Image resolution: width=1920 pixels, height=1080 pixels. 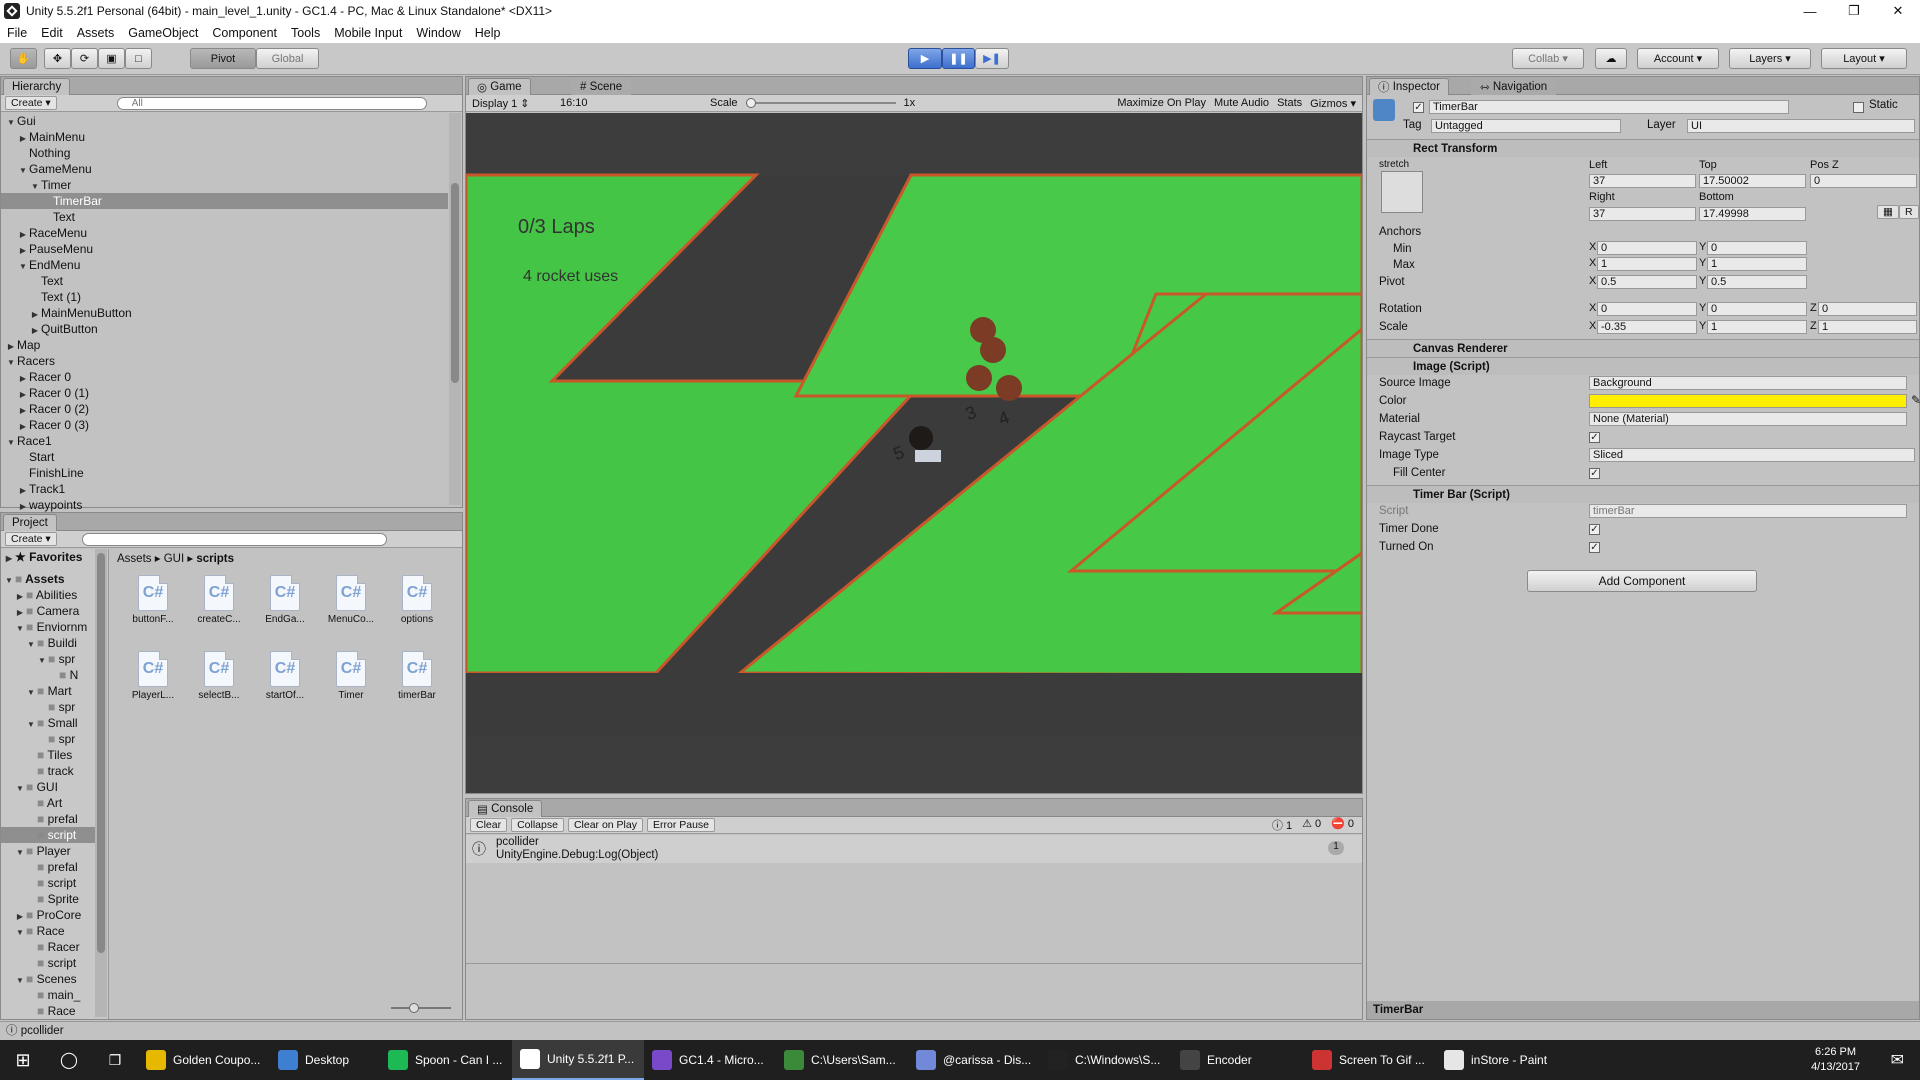 I want to click on hierarchy-item: ▶ PauseMenu, so click(x=224, y=249).